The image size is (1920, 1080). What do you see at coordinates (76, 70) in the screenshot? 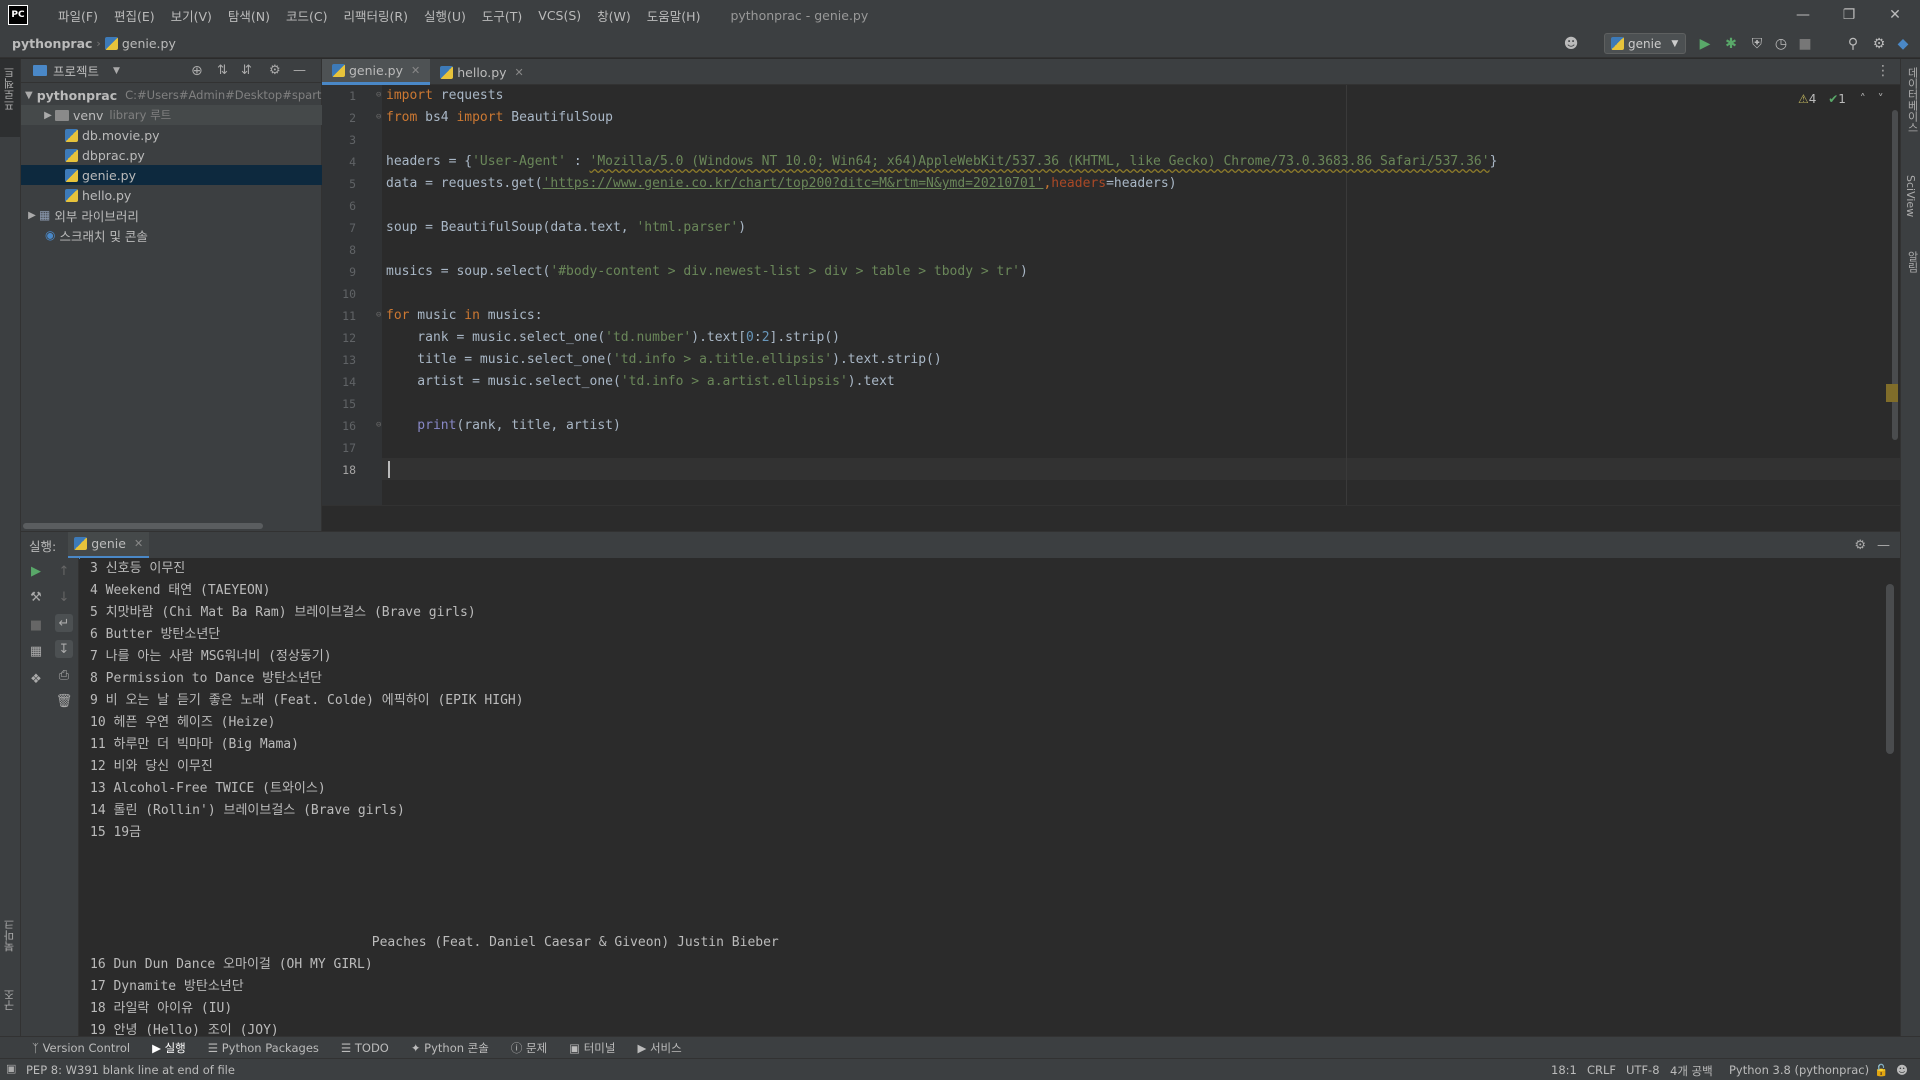
I see `project-panel-title: 프로젝트` at bounding box center [76, 70].